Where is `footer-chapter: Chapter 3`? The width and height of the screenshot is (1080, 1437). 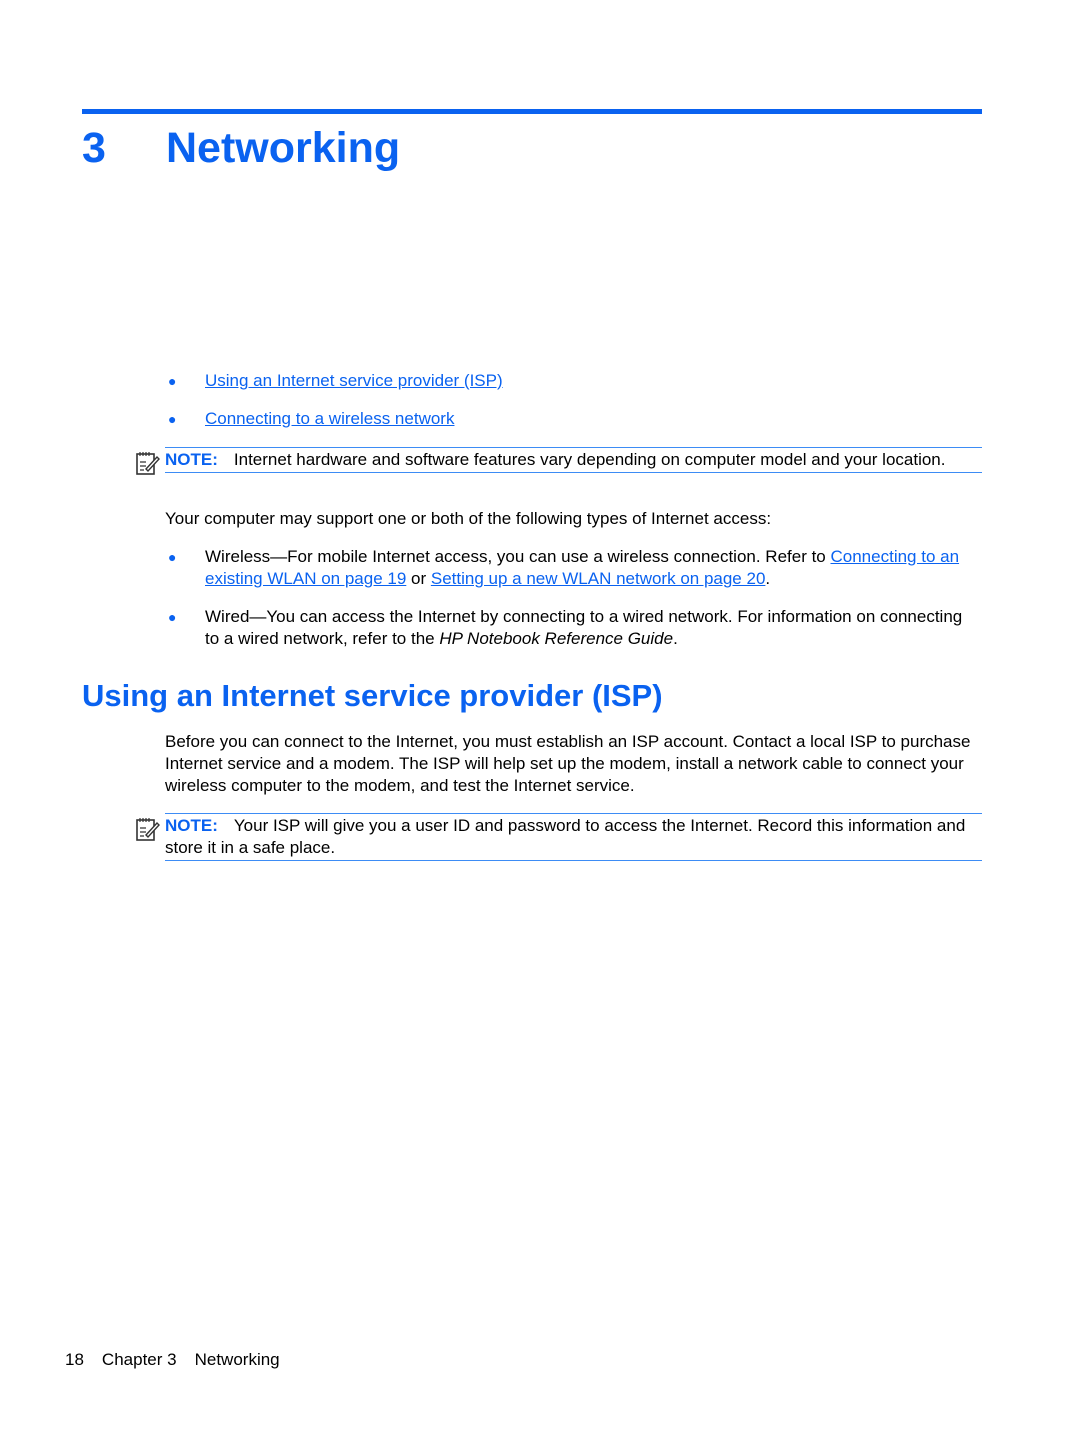 footer-chapter: Chapter 3 is located at coordinates (139, 1359).